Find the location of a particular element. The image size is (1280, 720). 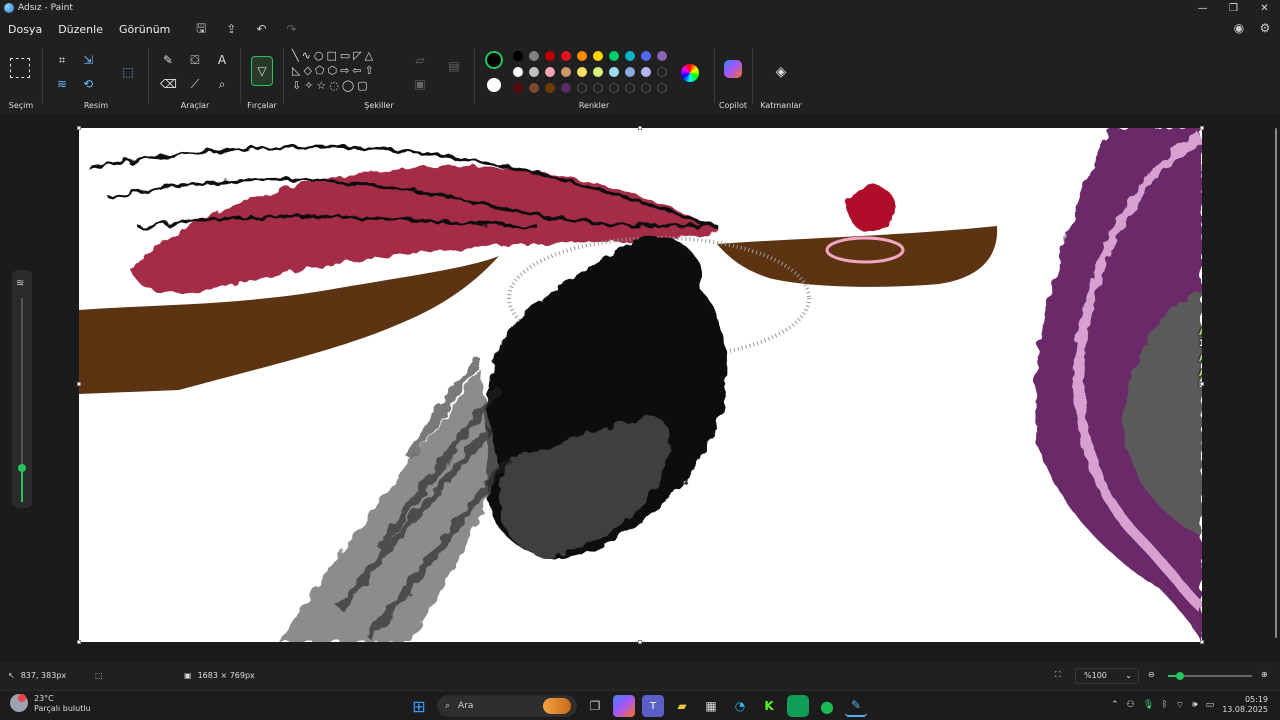

crop-icon: ⌗ is located at coordinates (62, 60).